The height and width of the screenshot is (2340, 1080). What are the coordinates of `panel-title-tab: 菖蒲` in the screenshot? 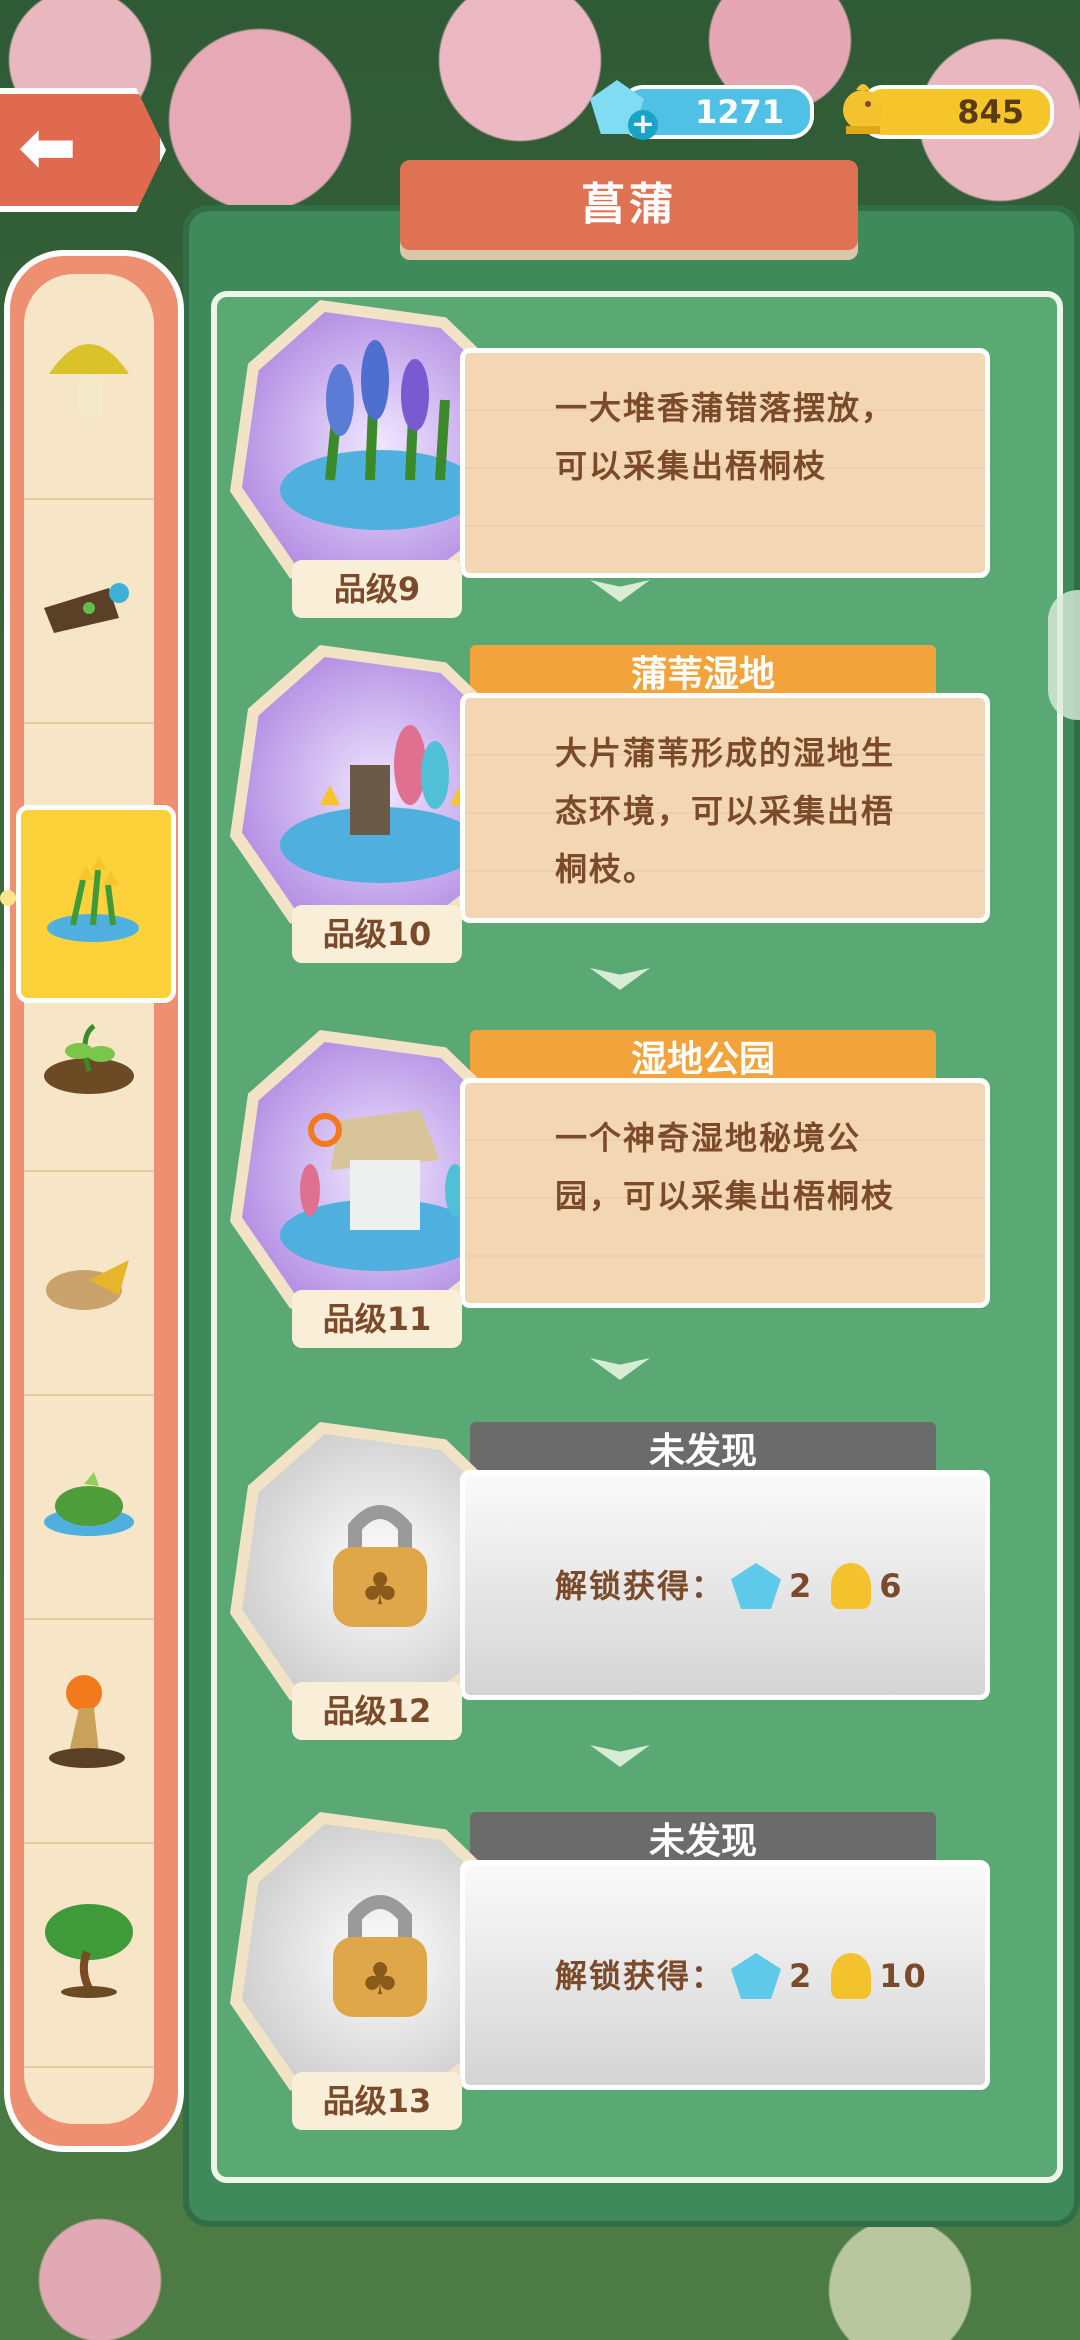 It's located at (629, 205).